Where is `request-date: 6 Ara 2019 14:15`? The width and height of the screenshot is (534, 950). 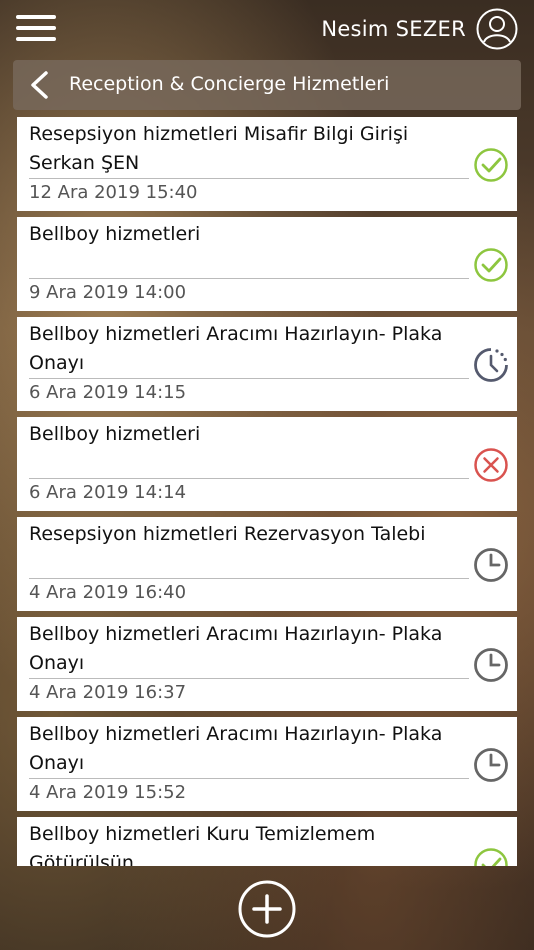
request-date: 6 Ara 2019 14:15 is located at coordinates (108, 392).